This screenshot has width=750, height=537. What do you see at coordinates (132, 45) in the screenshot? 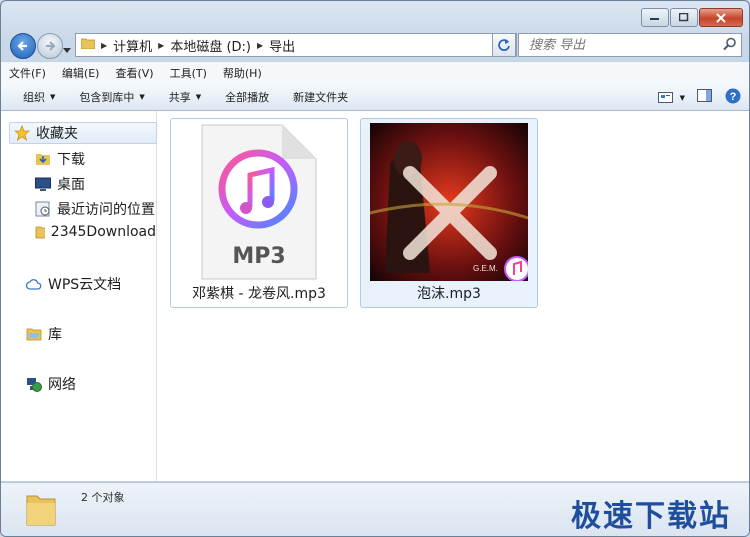
I see `breadcrumb-computer: 计算机` at bounding box center [132, 45].